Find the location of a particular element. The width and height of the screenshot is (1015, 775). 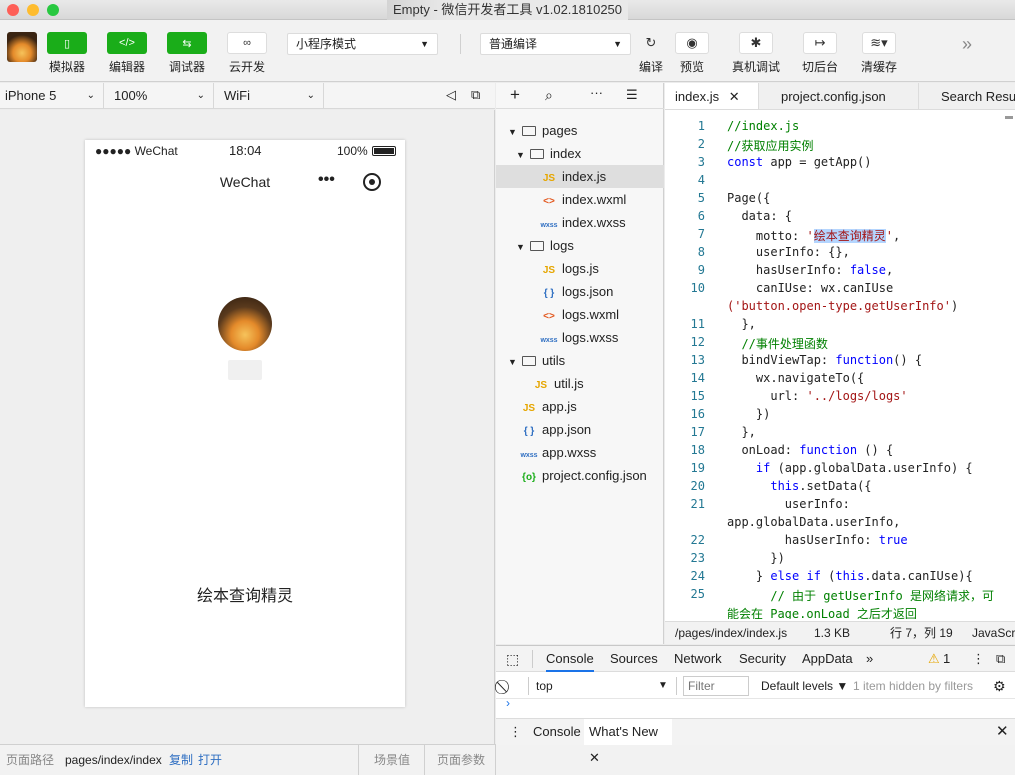

open-path-link: 打开 is located at coordinates (210, 760).